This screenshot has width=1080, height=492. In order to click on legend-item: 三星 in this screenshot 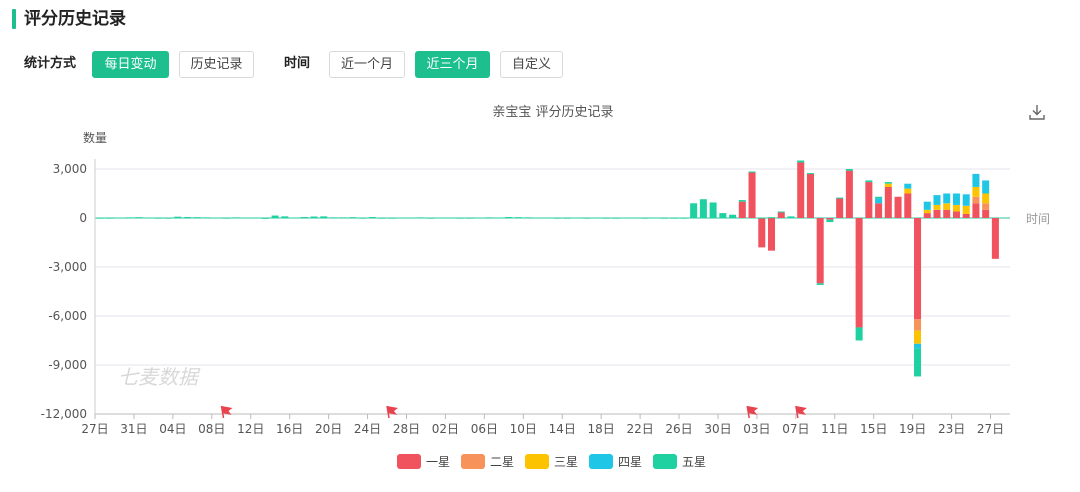, I will do `click(551, 461)`.